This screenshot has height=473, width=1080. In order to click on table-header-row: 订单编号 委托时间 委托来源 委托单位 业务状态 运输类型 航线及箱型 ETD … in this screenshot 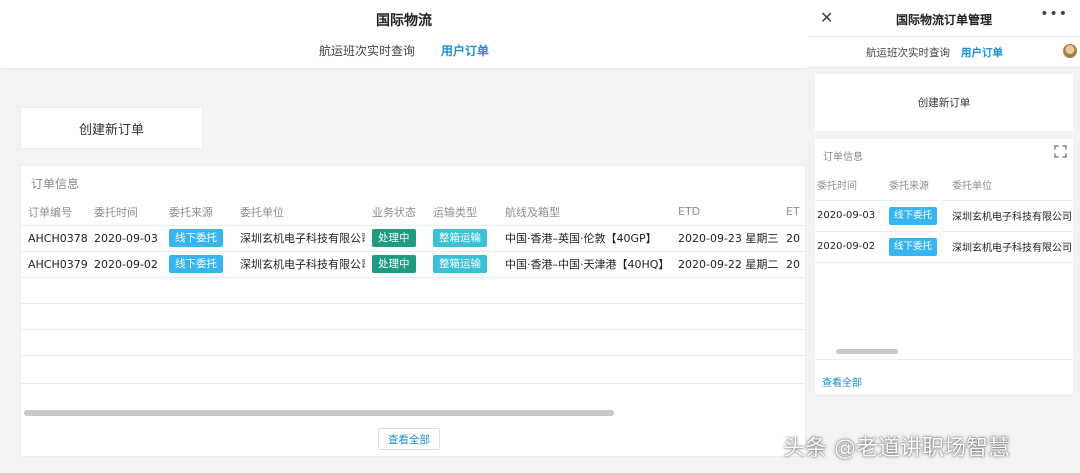, I will do `click(413, 212)`.